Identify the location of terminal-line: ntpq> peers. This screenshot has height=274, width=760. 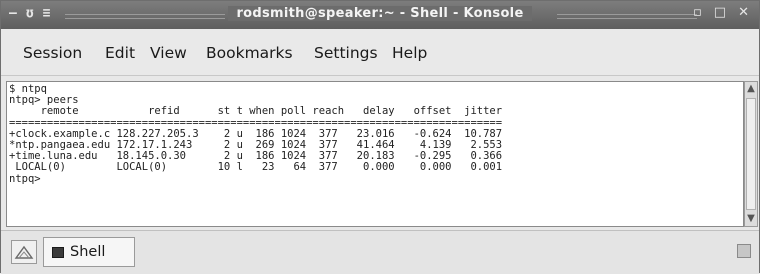
(44, 100).